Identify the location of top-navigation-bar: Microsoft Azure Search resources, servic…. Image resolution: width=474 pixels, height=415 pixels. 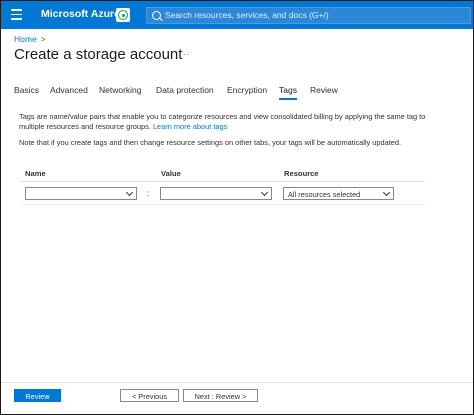
(237, 15).